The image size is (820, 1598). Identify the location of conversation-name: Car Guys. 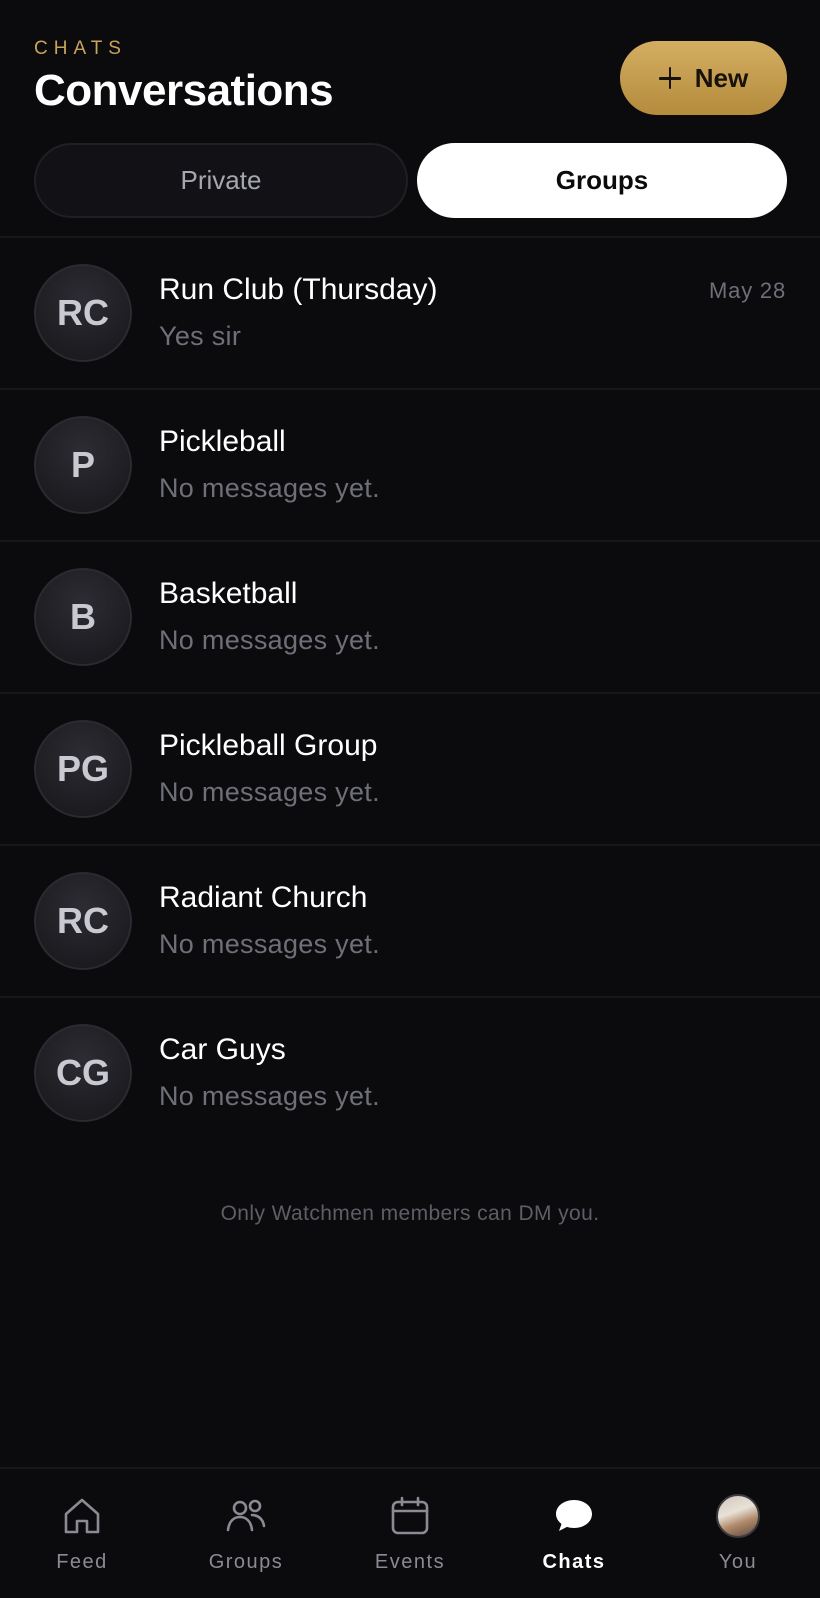
(222, 1049).